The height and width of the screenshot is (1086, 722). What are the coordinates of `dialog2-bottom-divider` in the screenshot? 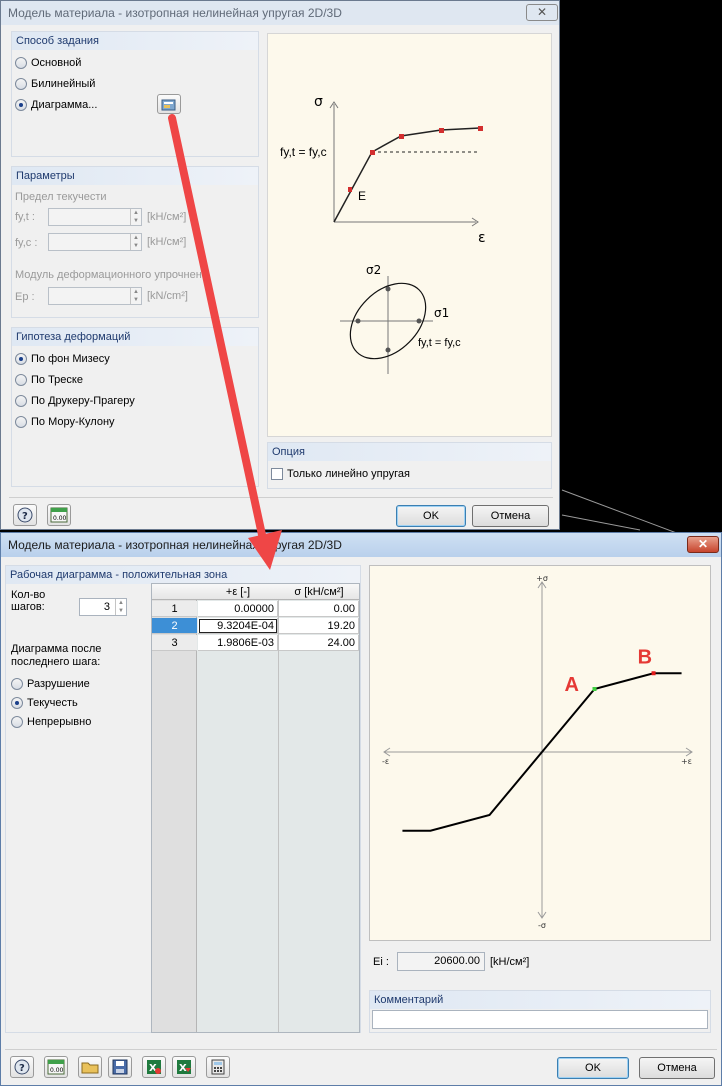 It's located at (361, 1049).